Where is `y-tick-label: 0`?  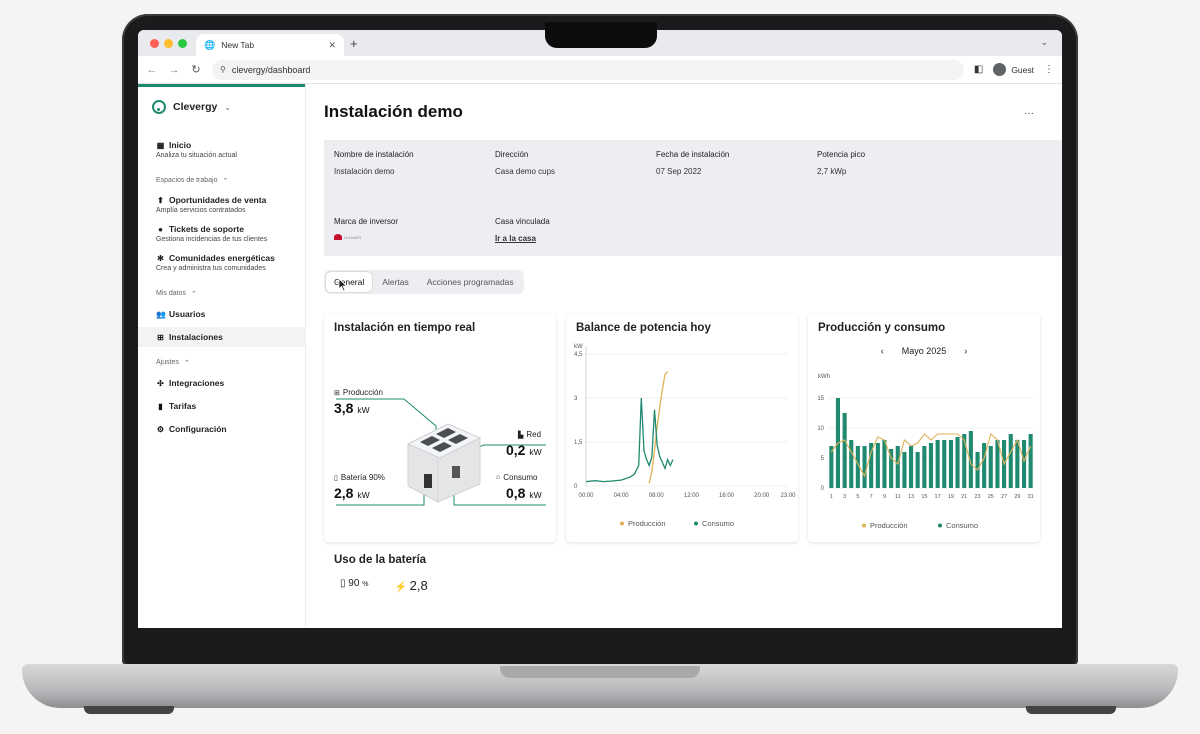
y-tick-label: 0 is located at coordinates (576, 487).